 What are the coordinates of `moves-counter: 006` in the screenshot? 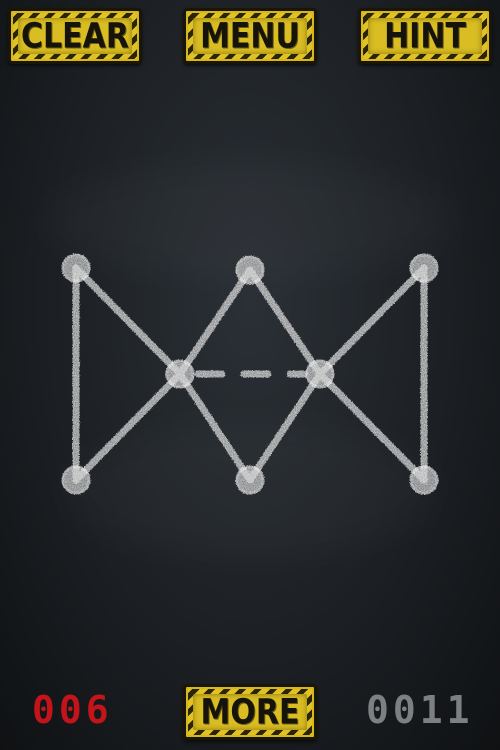 It's located at (72, 710).